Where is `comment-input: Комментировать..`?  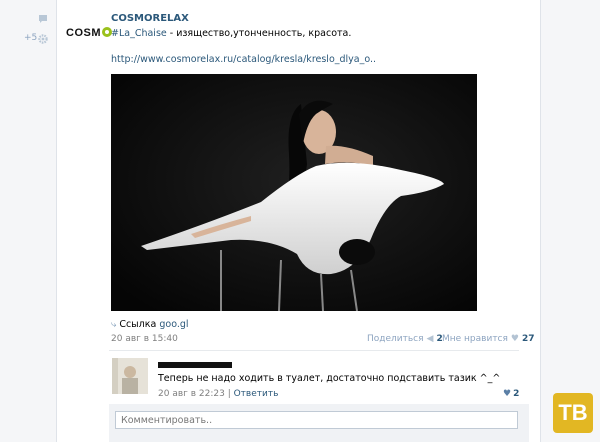
comment-input: Комментировать.. is located at coordinates (316, 420).